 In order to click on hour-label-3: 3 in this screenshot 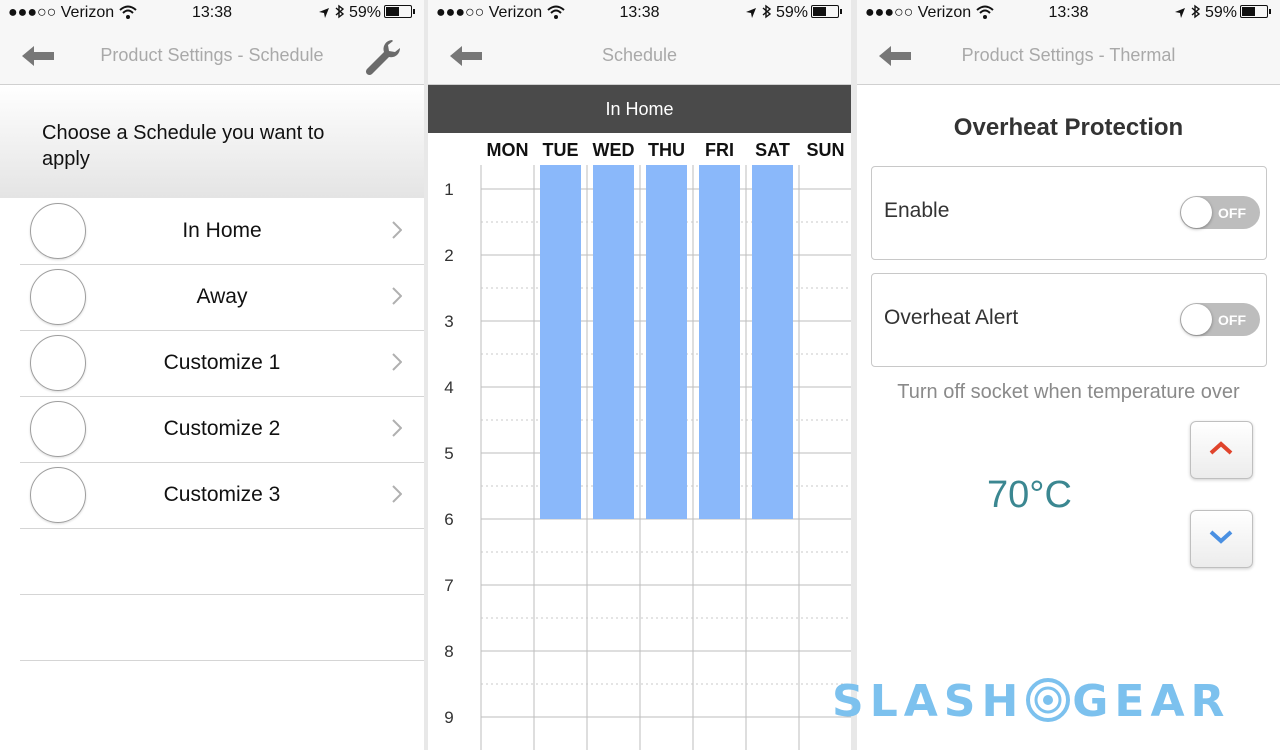, I will do `click(448, 321)`.